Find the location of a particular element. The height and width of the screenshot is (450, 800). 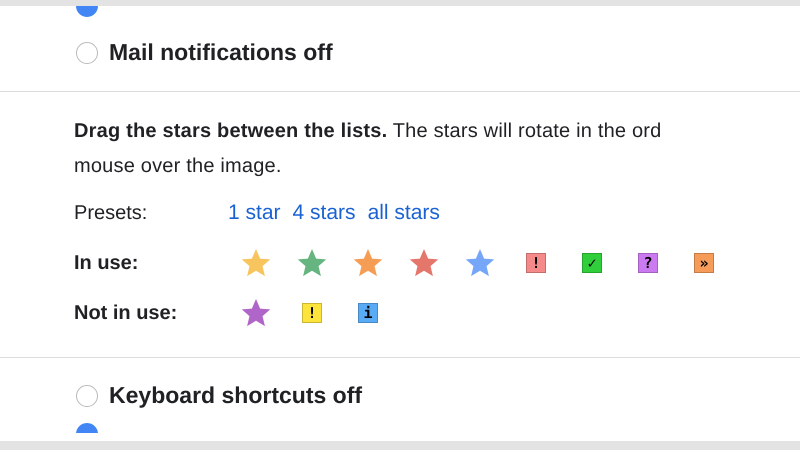

option-label: Mail notifications off is located at coordinates (221, 52).